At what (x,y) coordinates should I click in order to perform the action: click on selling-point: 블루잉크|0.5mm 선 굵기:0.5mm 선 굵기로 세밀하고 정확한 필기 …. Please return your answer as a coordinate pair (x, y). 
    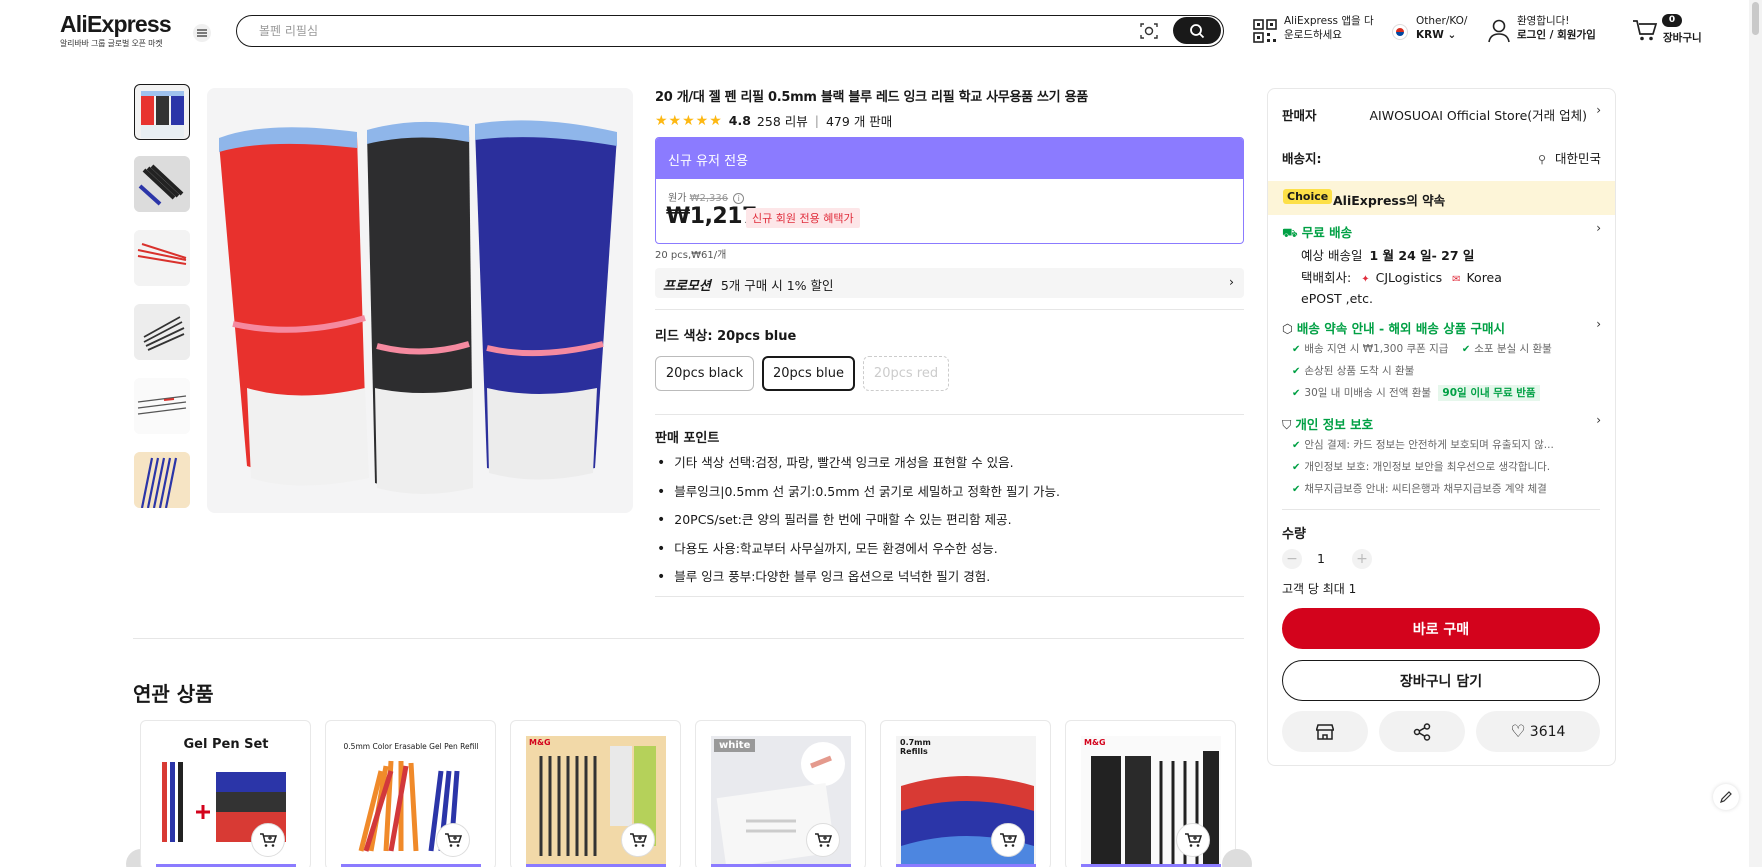
    Looking at the image, I should click on (858, 495).